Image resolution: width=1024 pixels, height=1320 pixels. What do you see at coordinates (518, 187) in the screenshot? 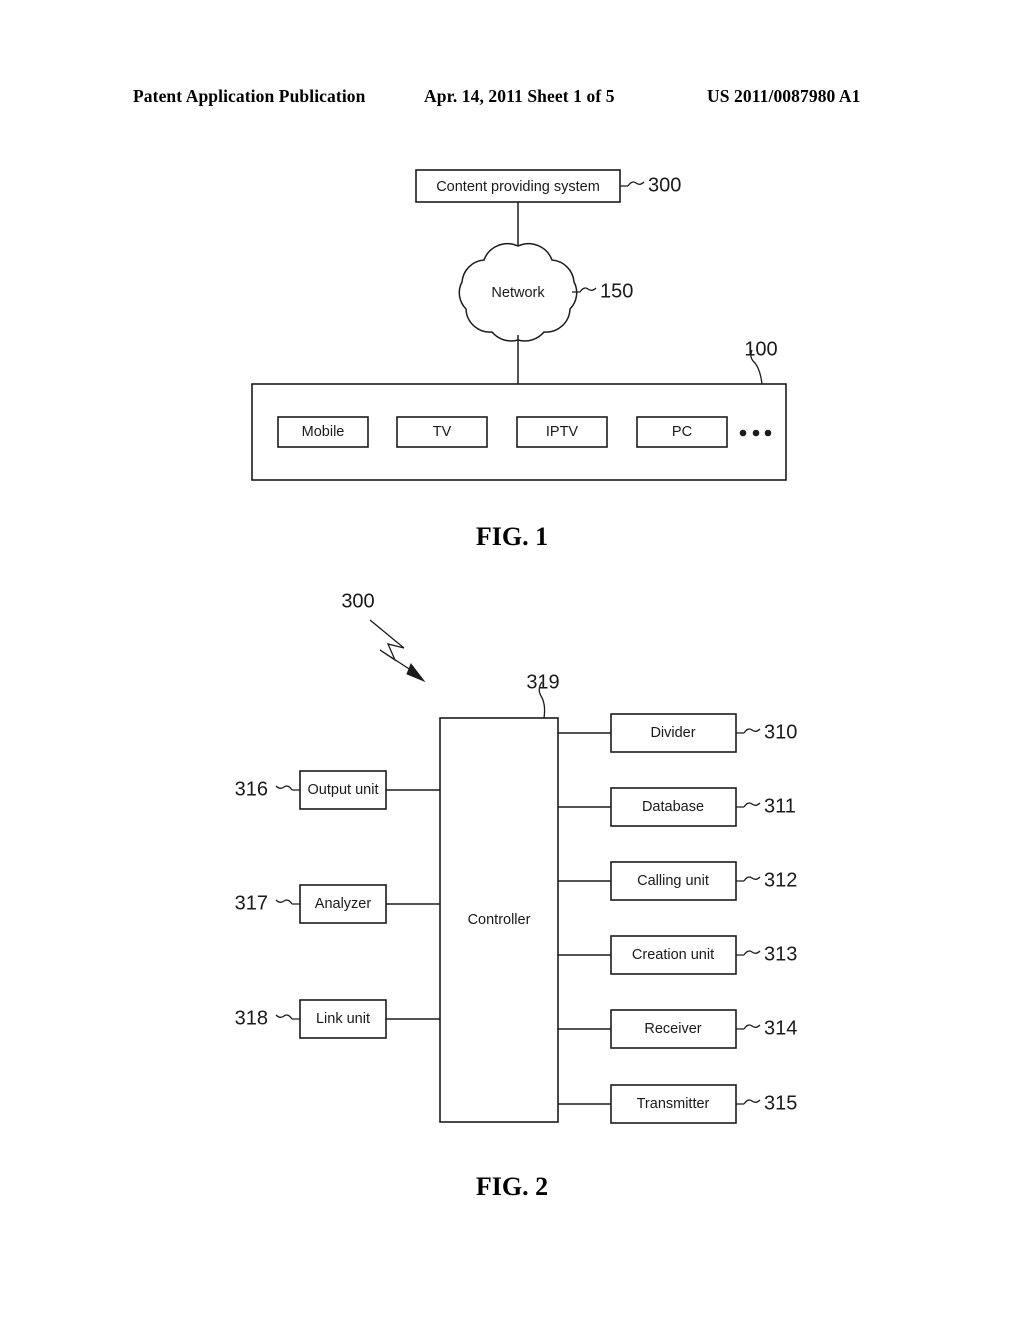
I see `content-providing-system-label: Content providing system` at bounding box center [518, 187].